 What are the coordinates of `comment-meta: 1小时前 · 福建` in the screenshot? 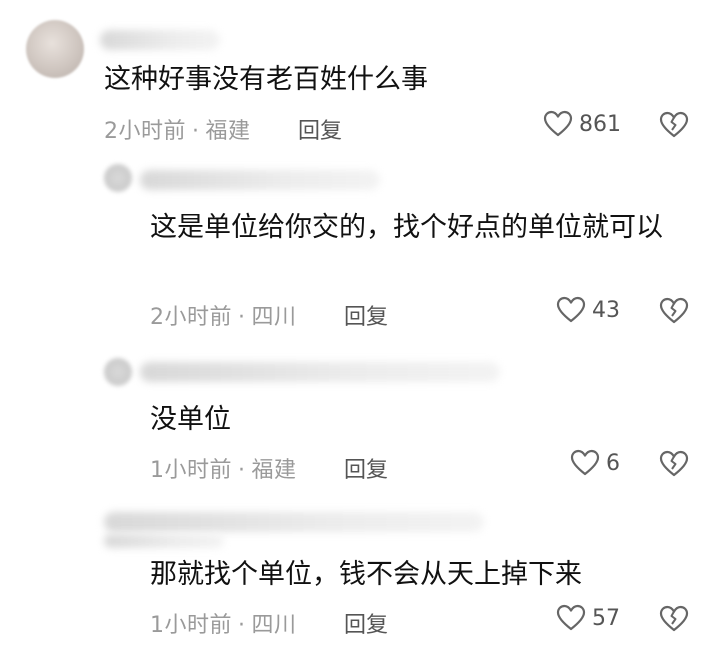 It's located at (223, 468).